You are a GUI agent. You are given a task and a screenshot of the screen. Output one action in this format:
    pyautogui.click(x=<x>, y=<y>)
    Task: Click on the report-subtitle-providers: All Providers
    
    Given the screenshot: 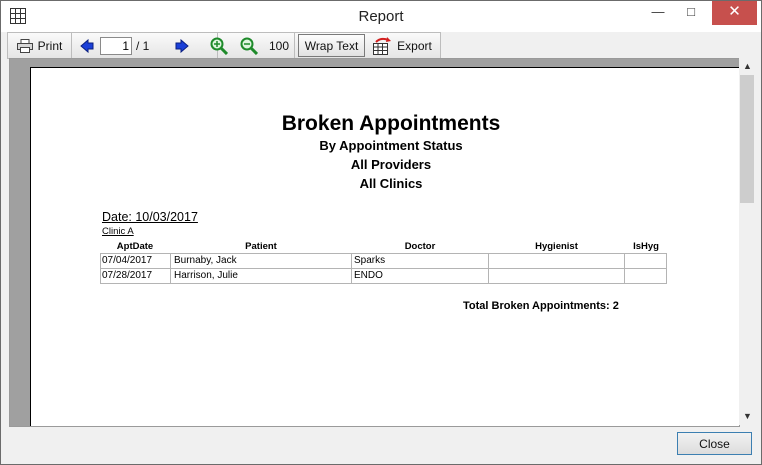 What is the action you would take?
    pyautogui.click(x=391, y=164)
    